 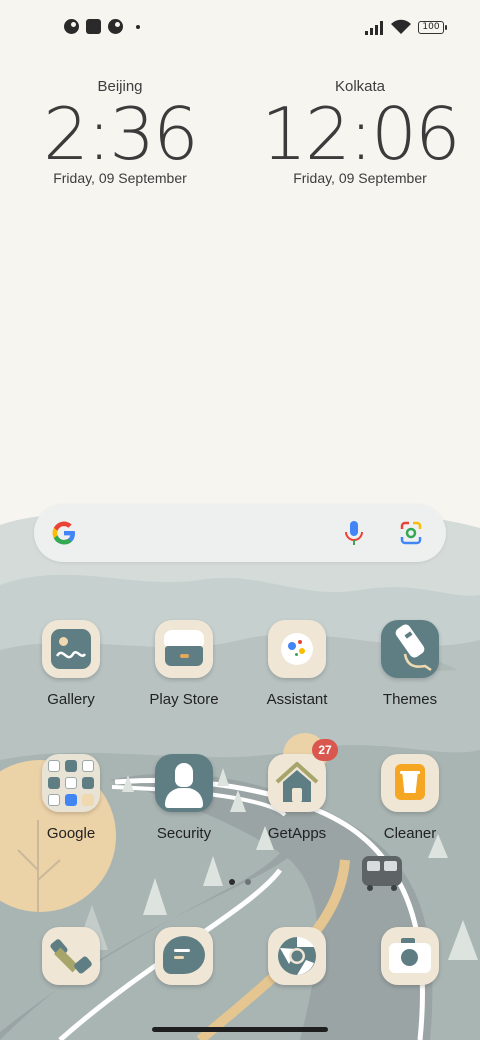 I want to click on app-getapps: 27 GetApps, so click(x=297, y=790).